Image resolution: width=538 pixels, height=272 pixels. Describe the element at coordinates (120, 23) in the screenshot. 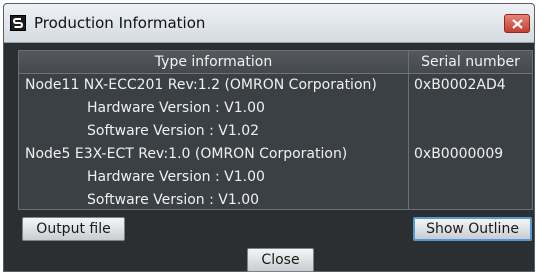

I see `window-title: Production Information` at that location.